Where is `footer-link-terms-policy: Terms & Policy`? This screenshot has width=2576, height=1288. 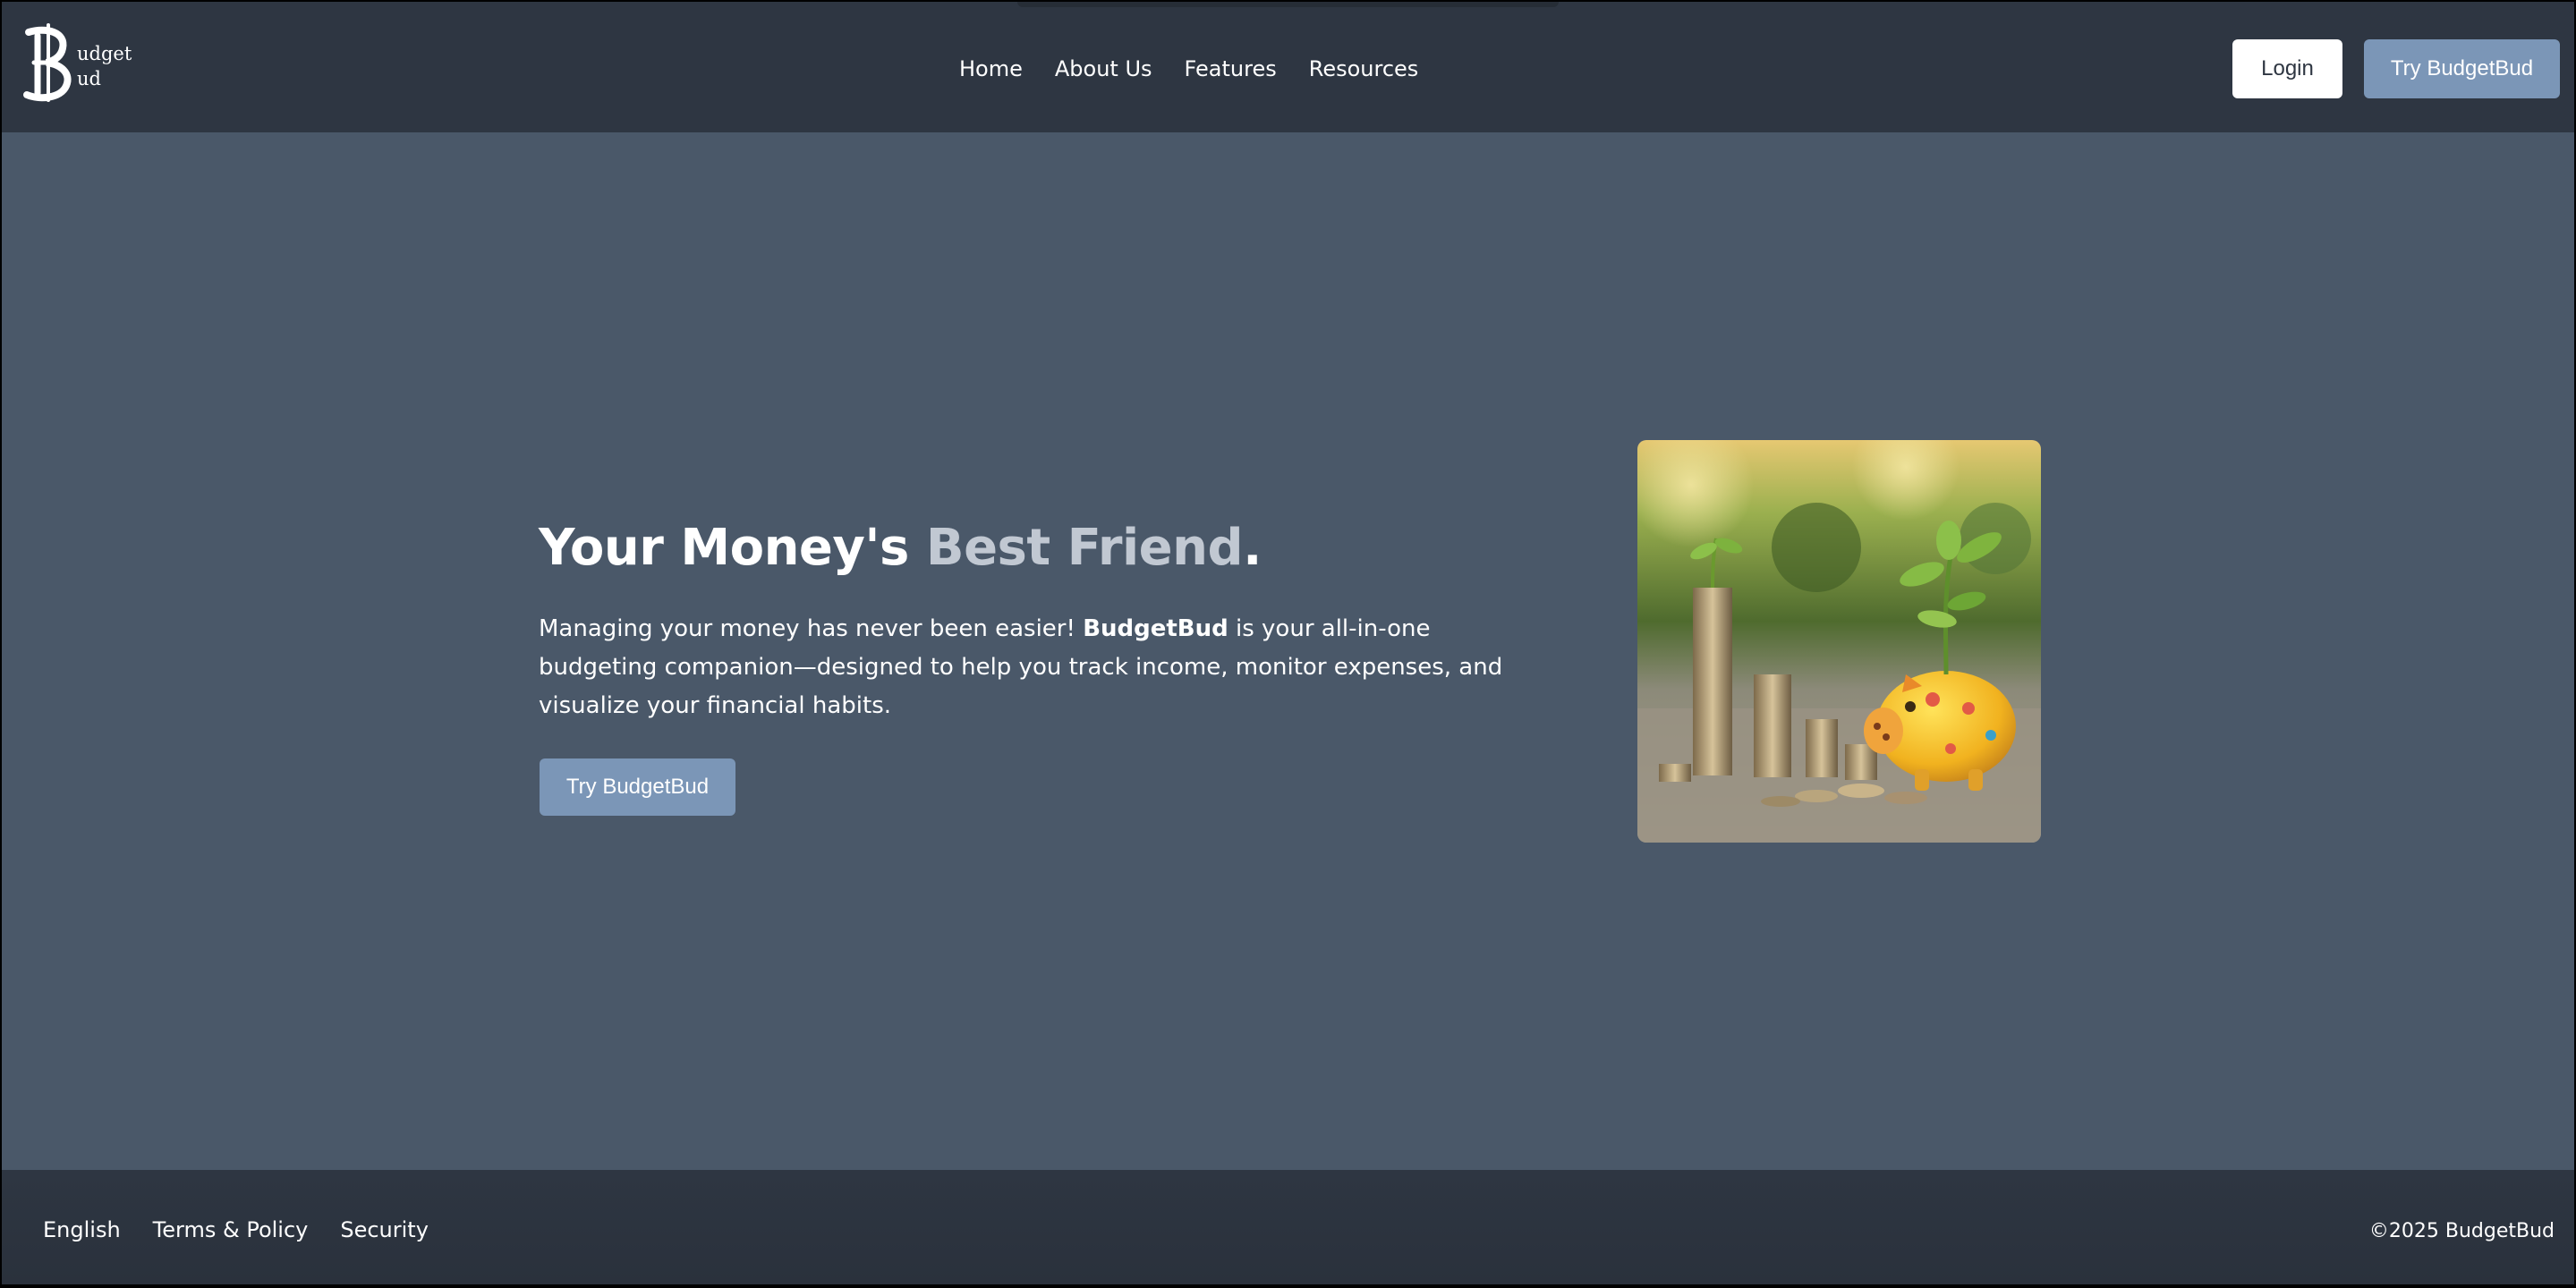
footer-link-terms-policy: Terms & Policy is located at coordinates (231, 1230).